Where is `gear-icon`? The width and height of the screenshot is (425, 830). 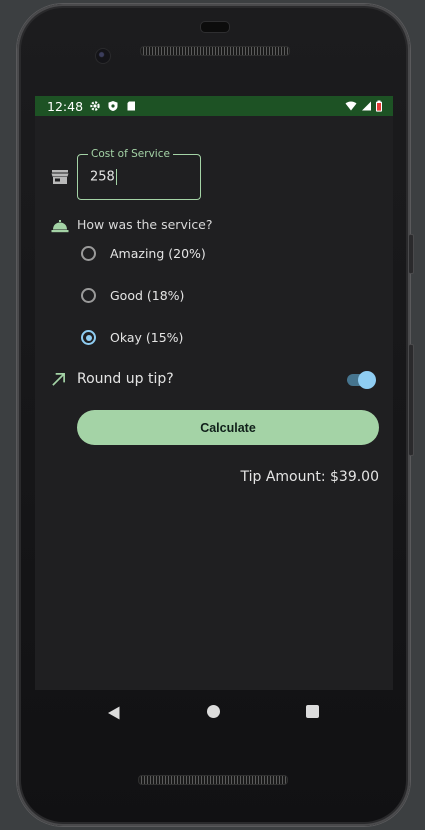
gear-icon is located at coordinates (95, 106).